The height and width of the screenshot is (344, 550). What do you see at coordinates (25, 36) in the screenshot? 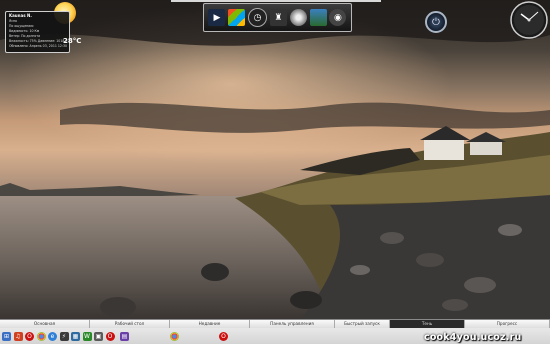
I see `weather-line: Ветер: По долгота` at bounding box center [25, 36].